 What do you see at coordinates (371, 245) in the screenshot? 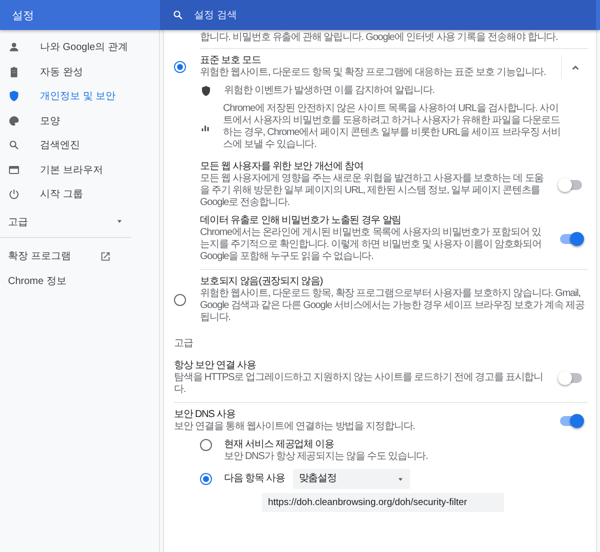
I see `setting-description: Chrome에서는 온라인에 게시된 비밀번호 목록에 사용자의 비밀번호가 포함되어 있는지를 주기적으로 확인합니다. 이렇게 하면 비밀번호 및 사용자 이름이 암호화되어 Google을 포함해 누구도 읽을 수 없습니다.` at bounding box center [371, 245].